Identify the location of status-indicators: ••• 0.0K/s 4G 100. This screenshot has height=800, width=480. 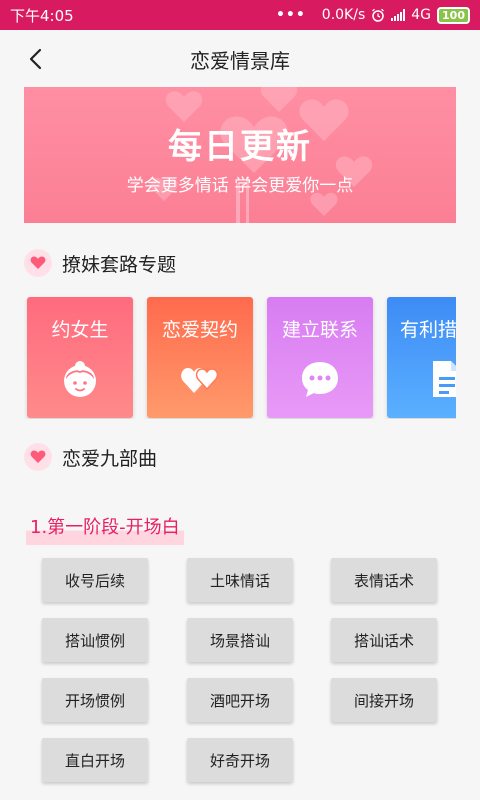
(372, 15).